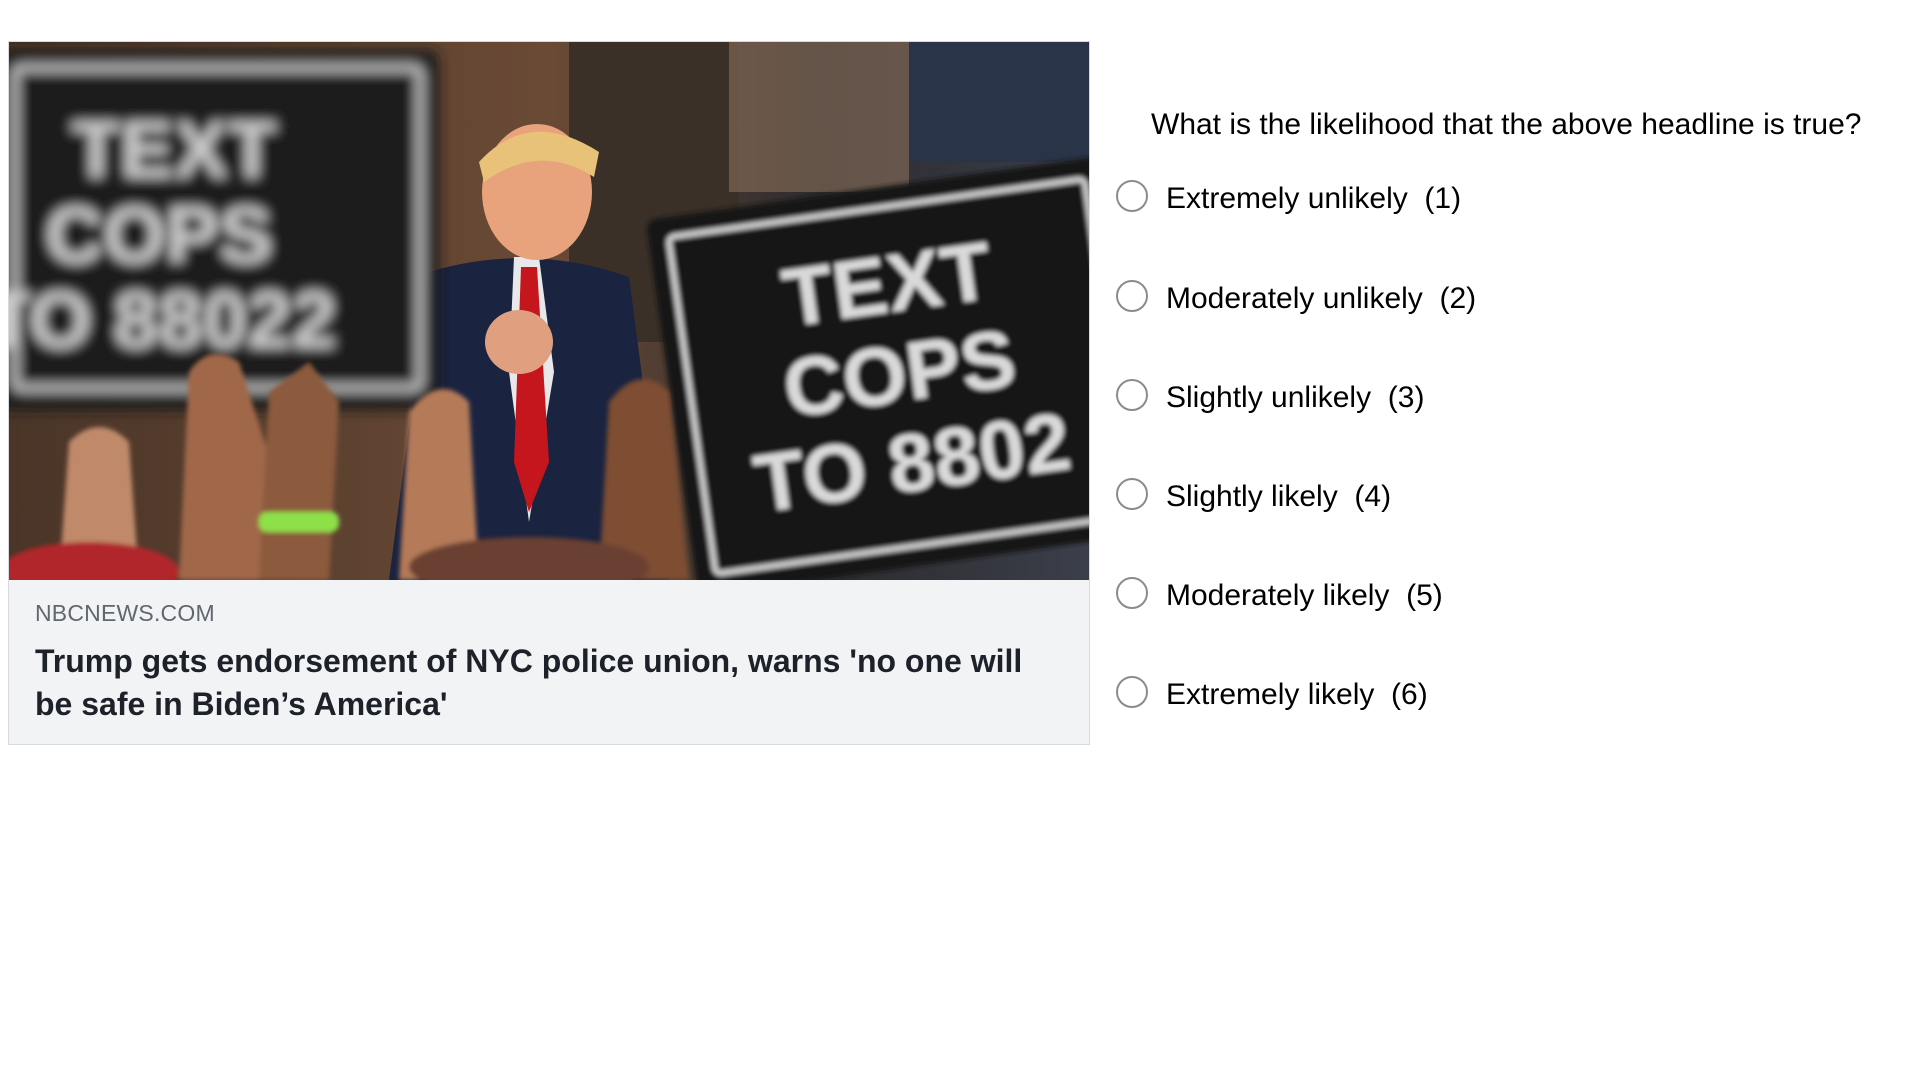 The width and height of the screenshot is (1920, 1080). I want to click on option-label: Moderately likely (5), so click(1304, 595).